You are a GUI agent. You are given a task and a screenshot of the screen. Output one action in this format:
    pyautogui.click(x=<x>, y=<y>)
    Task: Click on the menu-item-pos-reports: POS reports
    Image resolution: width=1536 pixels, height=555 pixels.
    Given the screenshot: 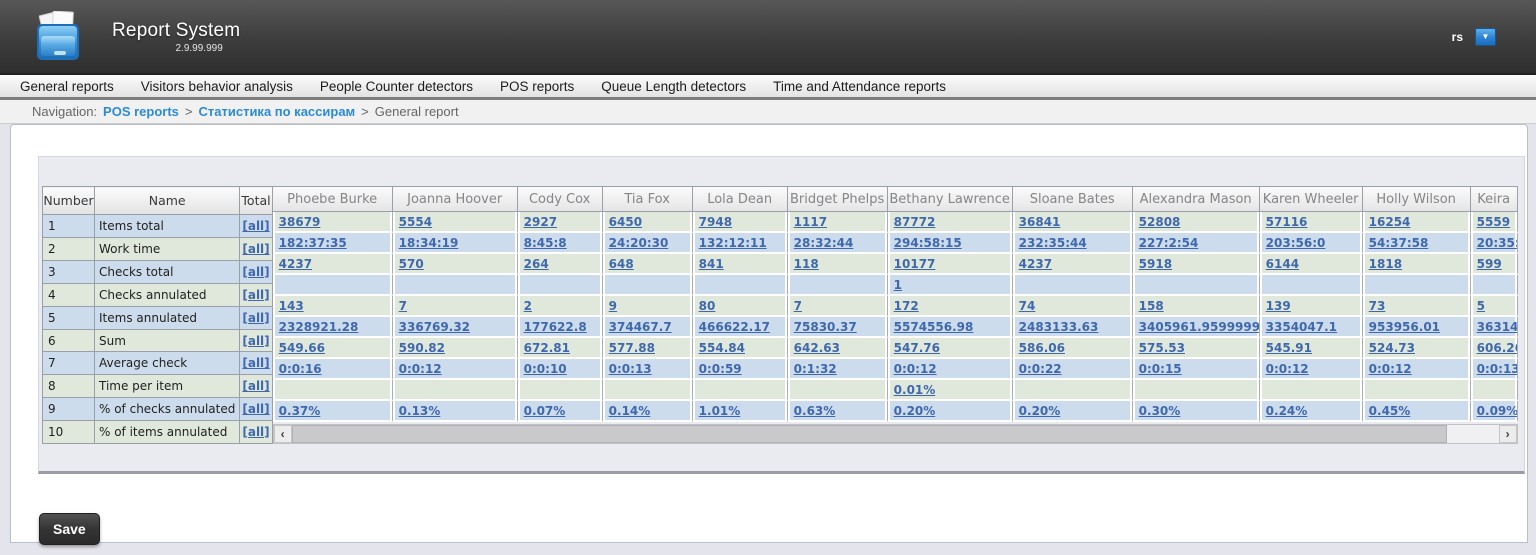 What is the action you would take?
    pyautogui.click(x=537, y=86)
    